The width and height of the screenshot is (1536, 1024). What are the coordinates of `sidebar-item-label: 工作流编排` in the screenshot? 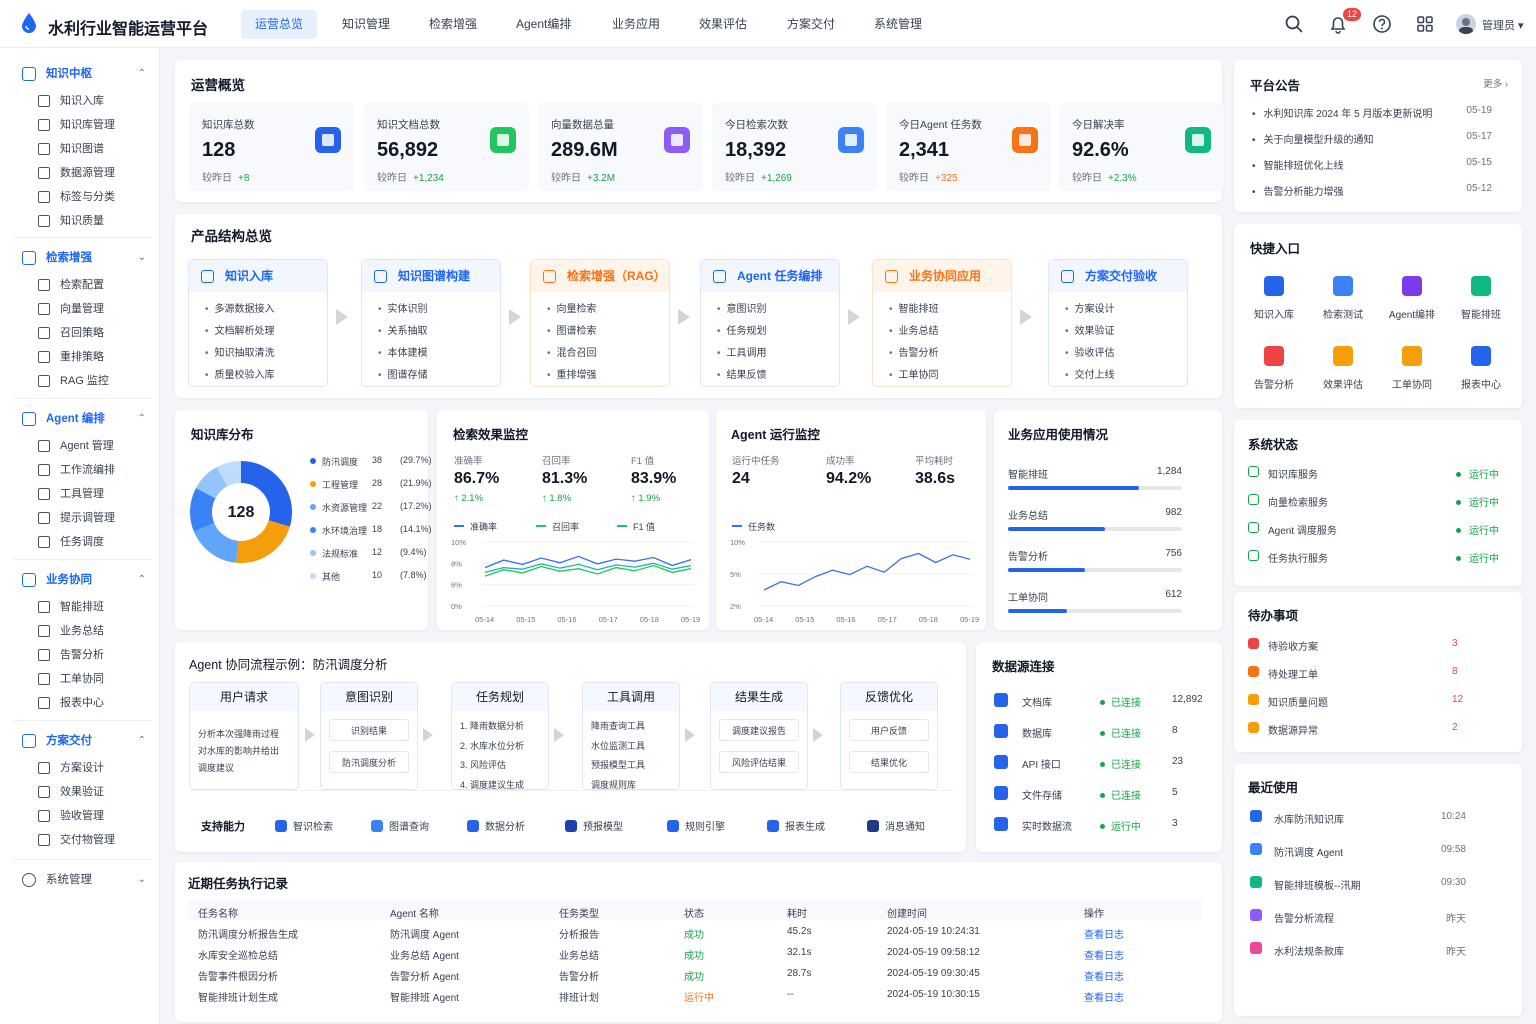 It's located at (87, 470).